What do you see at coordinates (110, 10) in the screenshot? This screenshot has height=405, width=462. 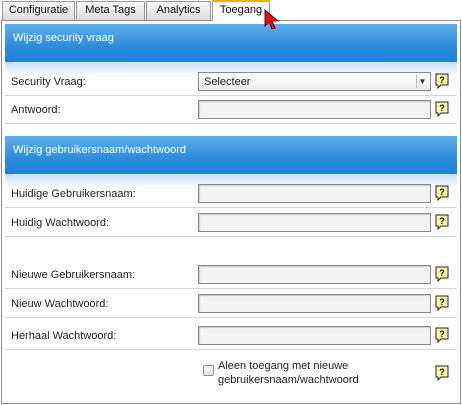 I see `tab-meta-tags: Meta Tags` at bounding box center [110, 10].